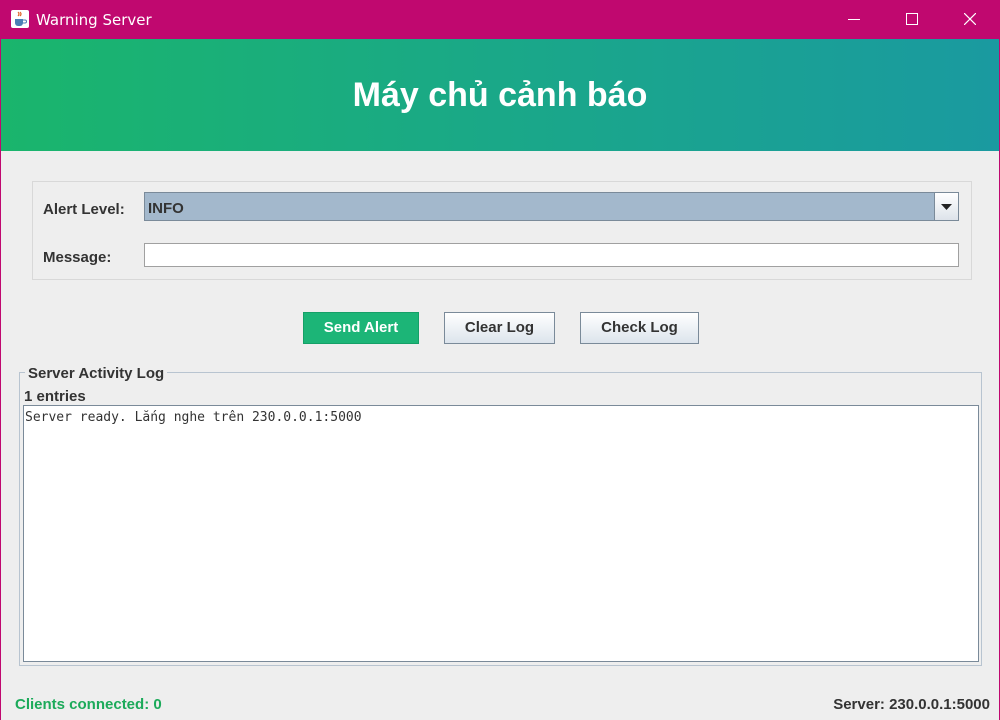 The width and height of the screenshot is (1000, 720). I want to click on window-title: Warning Server, so click(94, 20).